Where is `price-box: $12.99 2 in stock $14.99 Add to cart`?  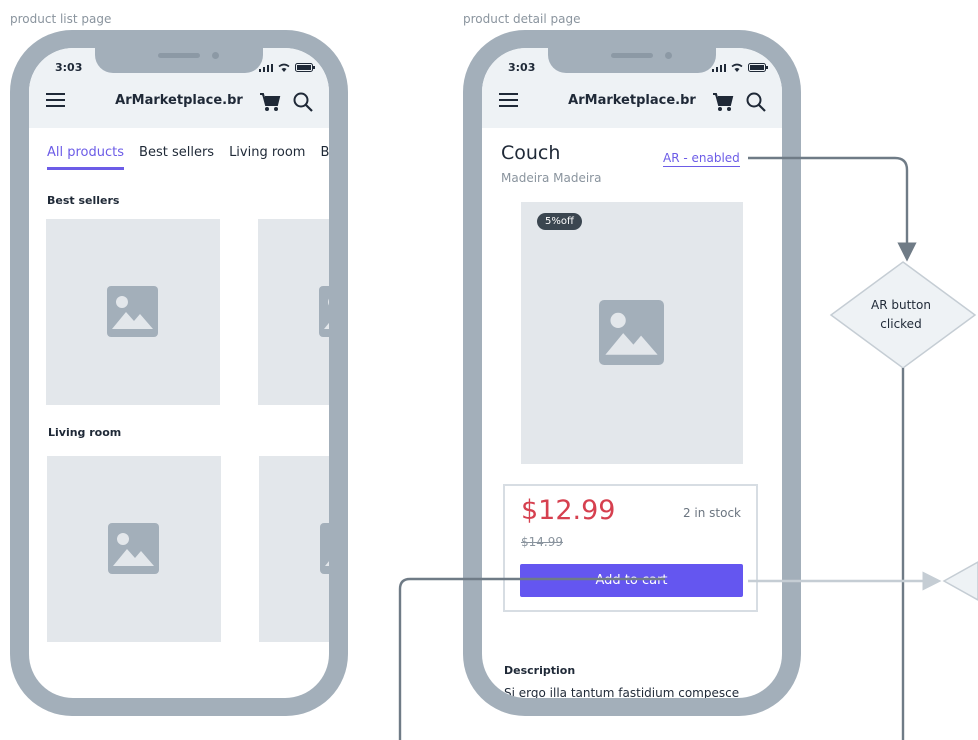 price-box: $12.99 2 in stock $14.99 Add to cart is located at coordinates (630, 548).